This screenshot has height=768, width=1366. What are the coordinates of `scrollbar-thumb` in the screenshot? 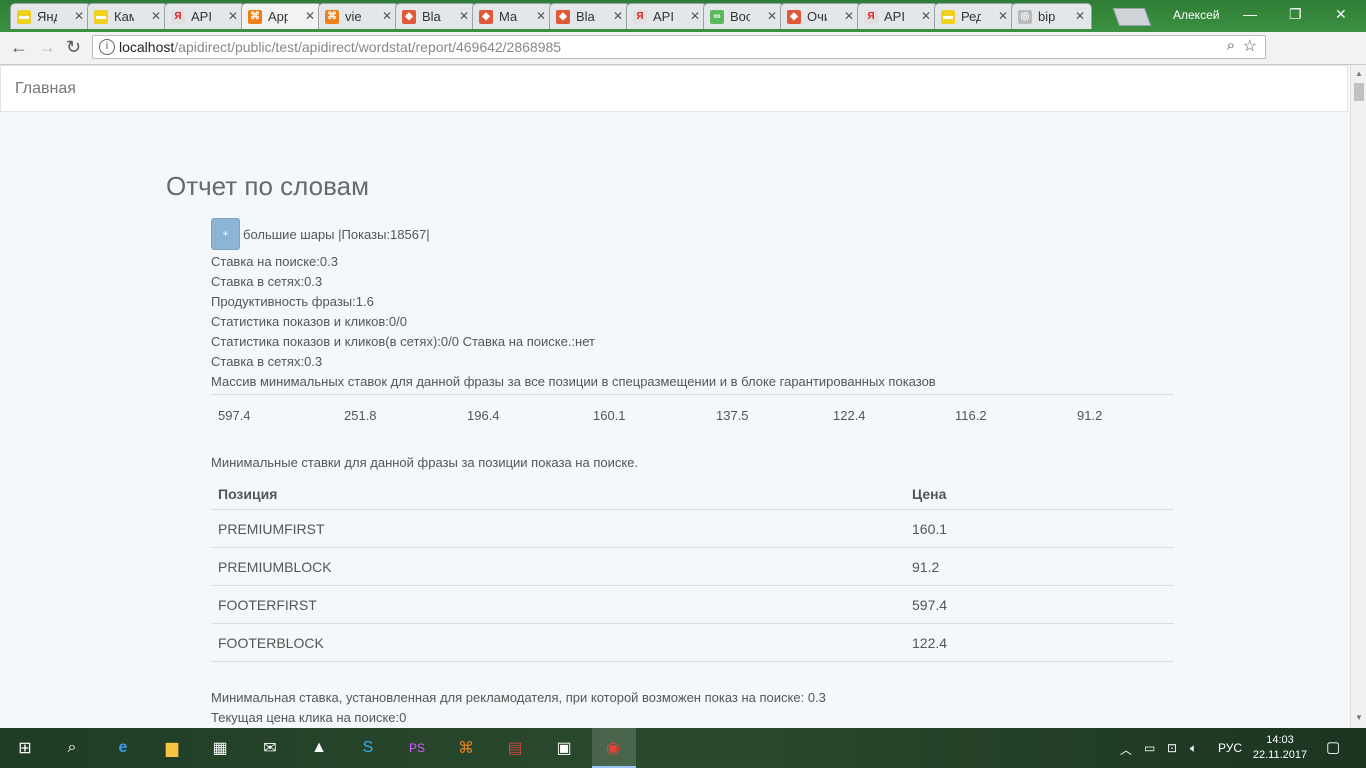 It's located at (1359, 92).